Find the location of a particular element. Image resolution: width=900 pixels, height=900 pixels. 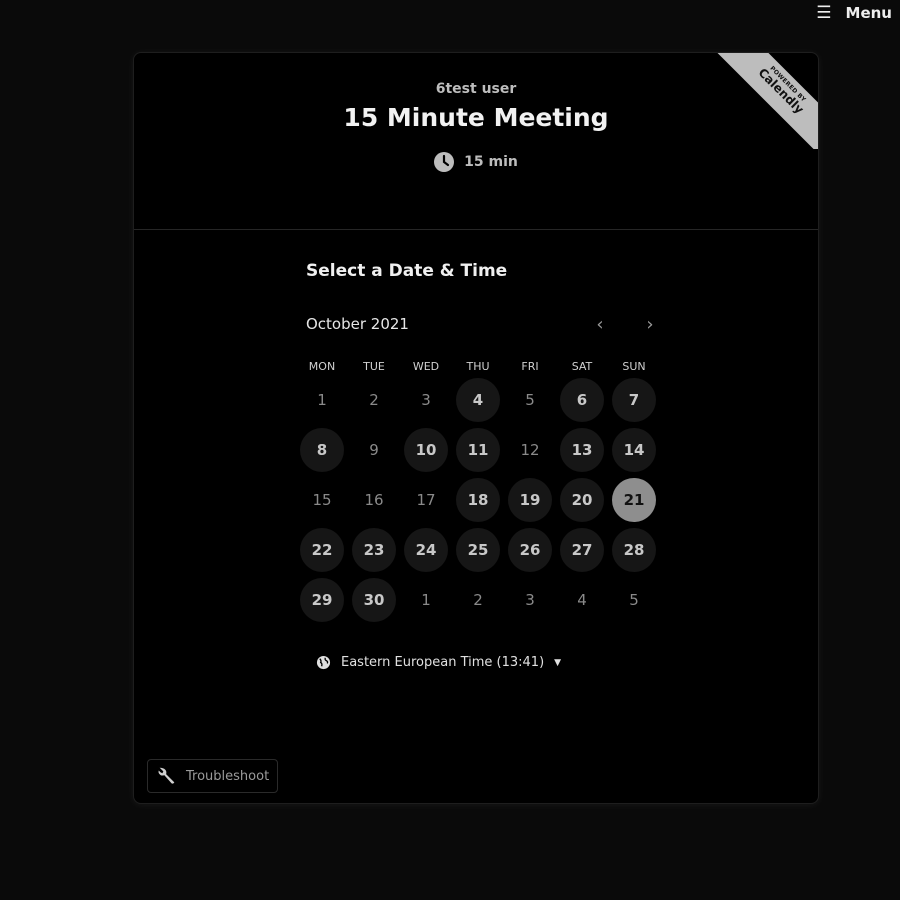

weekday-header: MON TUE WED THU FRI SAT SUN is located at coordinates (481, 366).